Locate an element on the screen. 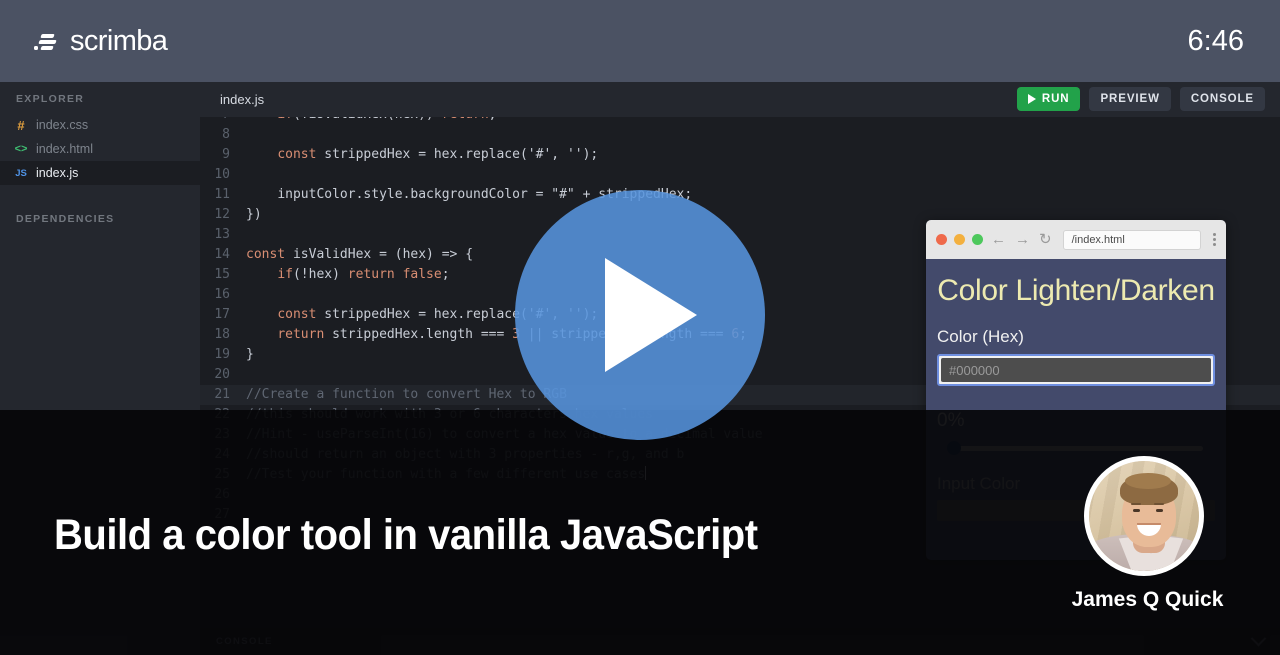  line-number: 15 is located at coordinates (222, 274).